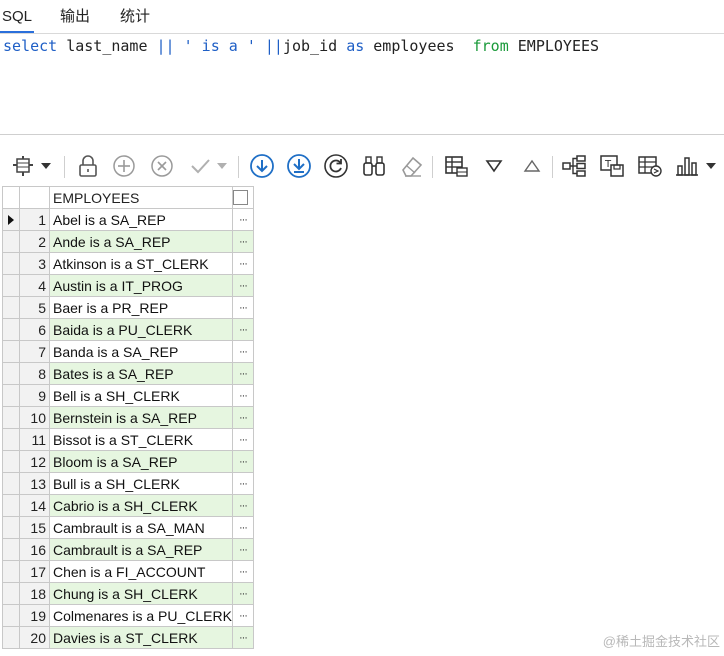 This screenshot has width=724, height=656. Describe the element at coordinates (141, 351) in the screenshot. I see `cell-employees: Banda is a SA_REP` at that location.